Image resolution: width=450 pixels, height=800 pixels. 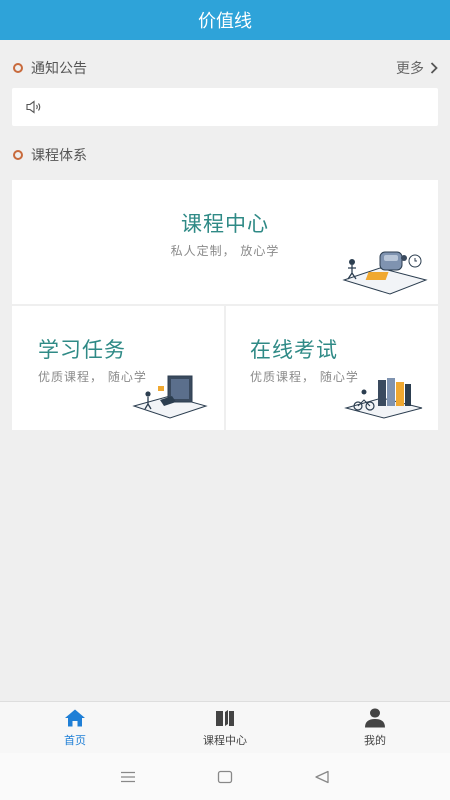 I want to click on menu-icon, so click(x=128, y=777).